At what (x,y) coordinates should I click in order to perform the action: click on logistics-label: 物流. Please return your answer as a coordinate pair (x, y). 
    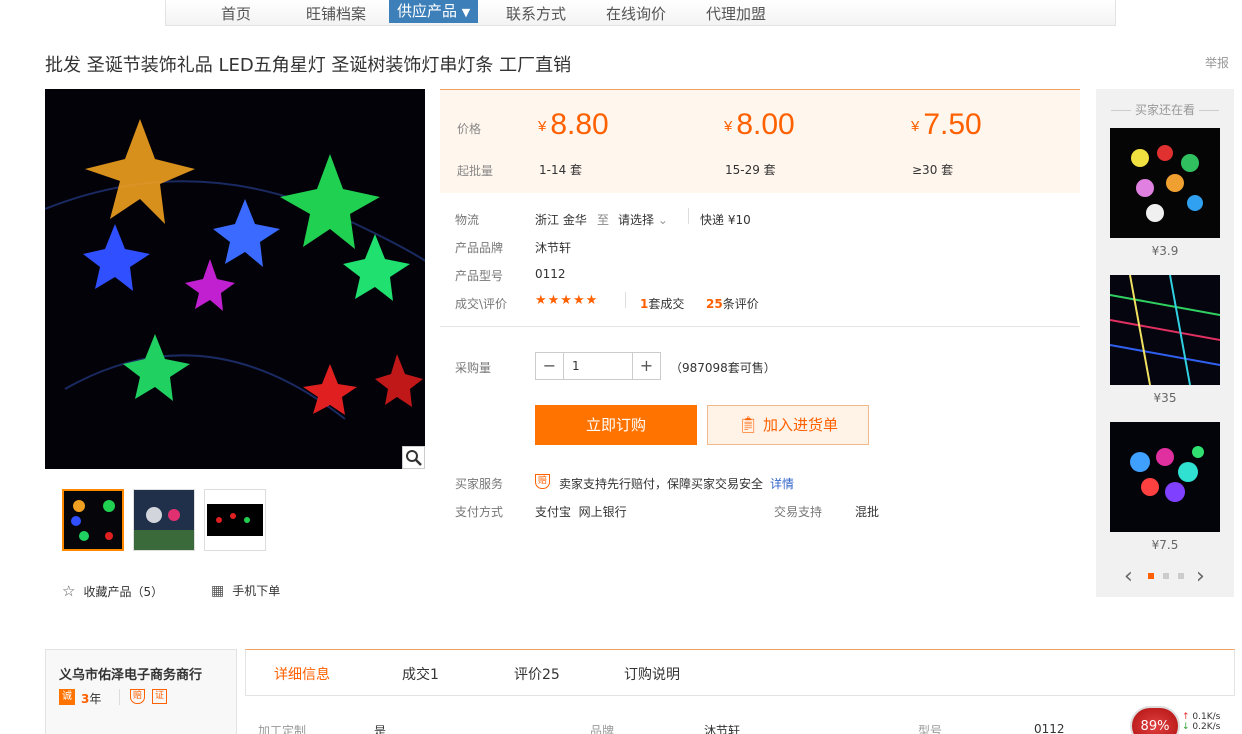
    Looking at the image, I should click on (467, 220).